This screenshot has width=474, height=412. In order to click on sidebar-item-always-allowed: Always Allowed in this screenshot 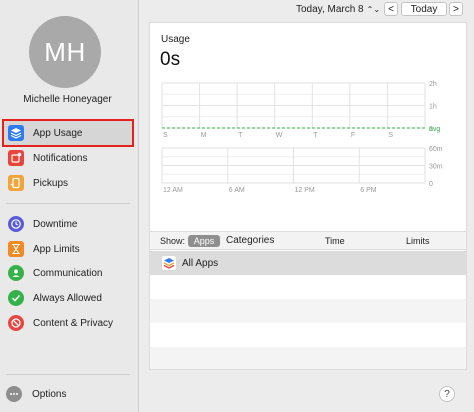, I will do `click(68, 298)`.